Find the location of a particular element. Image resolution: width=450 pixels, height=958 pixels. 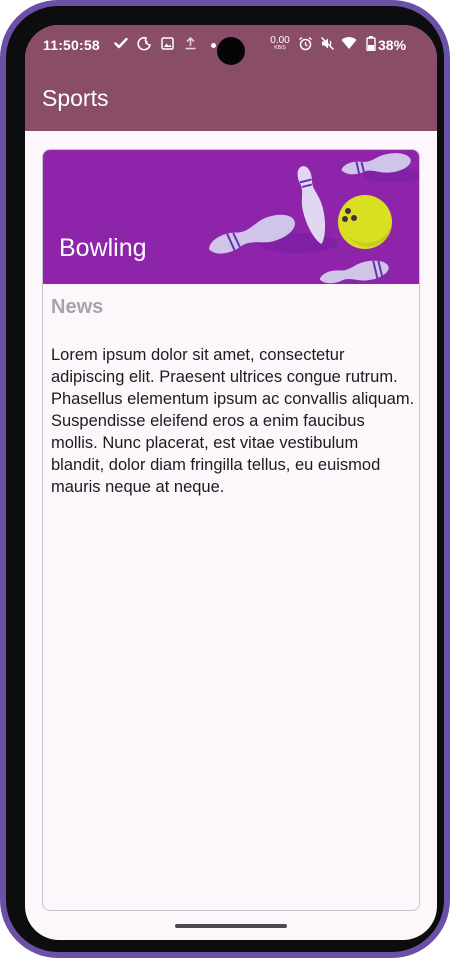

section-heading: News is located at coordinates (77, 307).